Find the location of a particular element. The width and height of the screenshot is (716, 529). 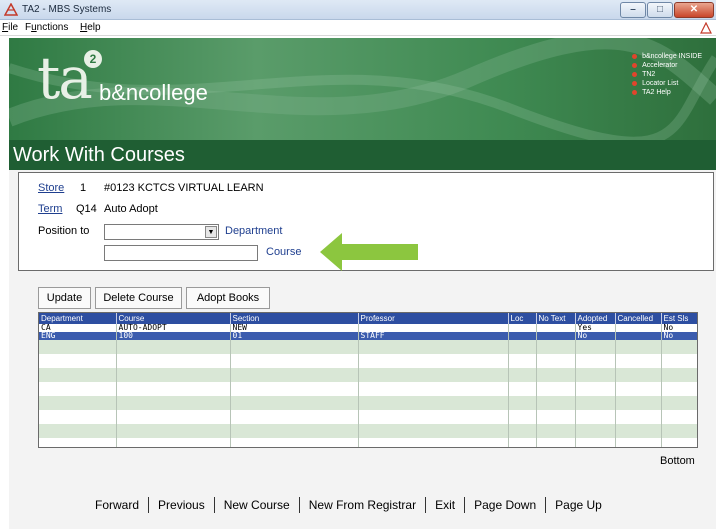

minimize-button: – is located at coordinates (633, 10).